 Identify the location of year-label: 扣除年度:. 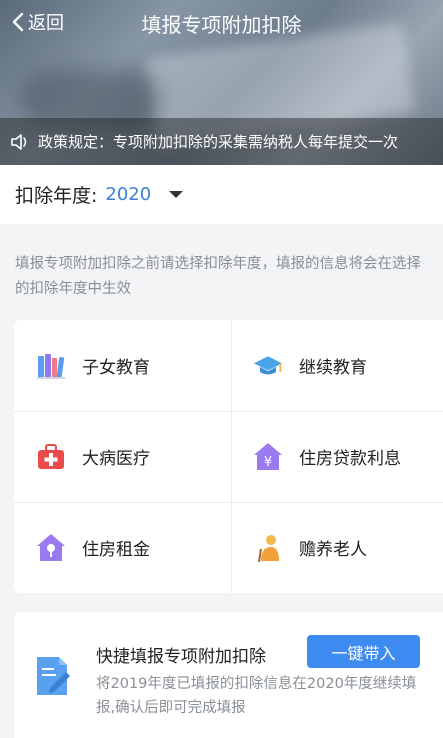
(56, 196).